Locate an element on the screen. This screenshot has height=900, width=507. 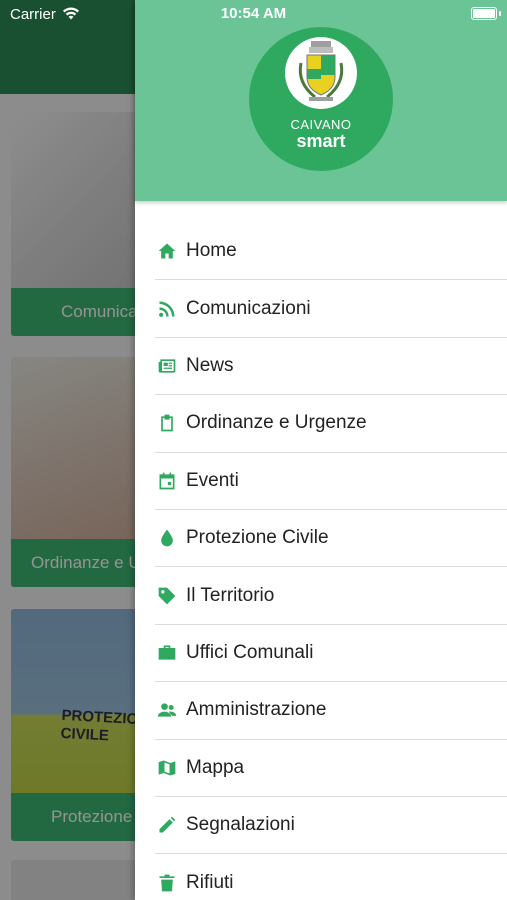
menu-item-label: Amministrazione is located at coordinates (256, 710).